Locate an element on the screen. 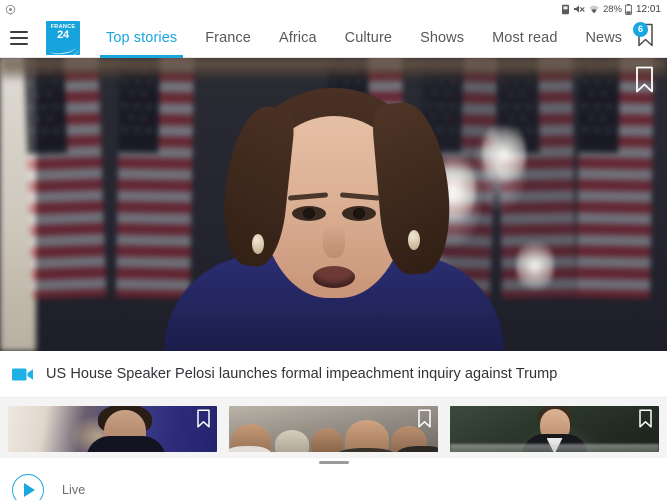 This screenshot has width=667, height=500. subject-nose is located at coordinates (333, 241).